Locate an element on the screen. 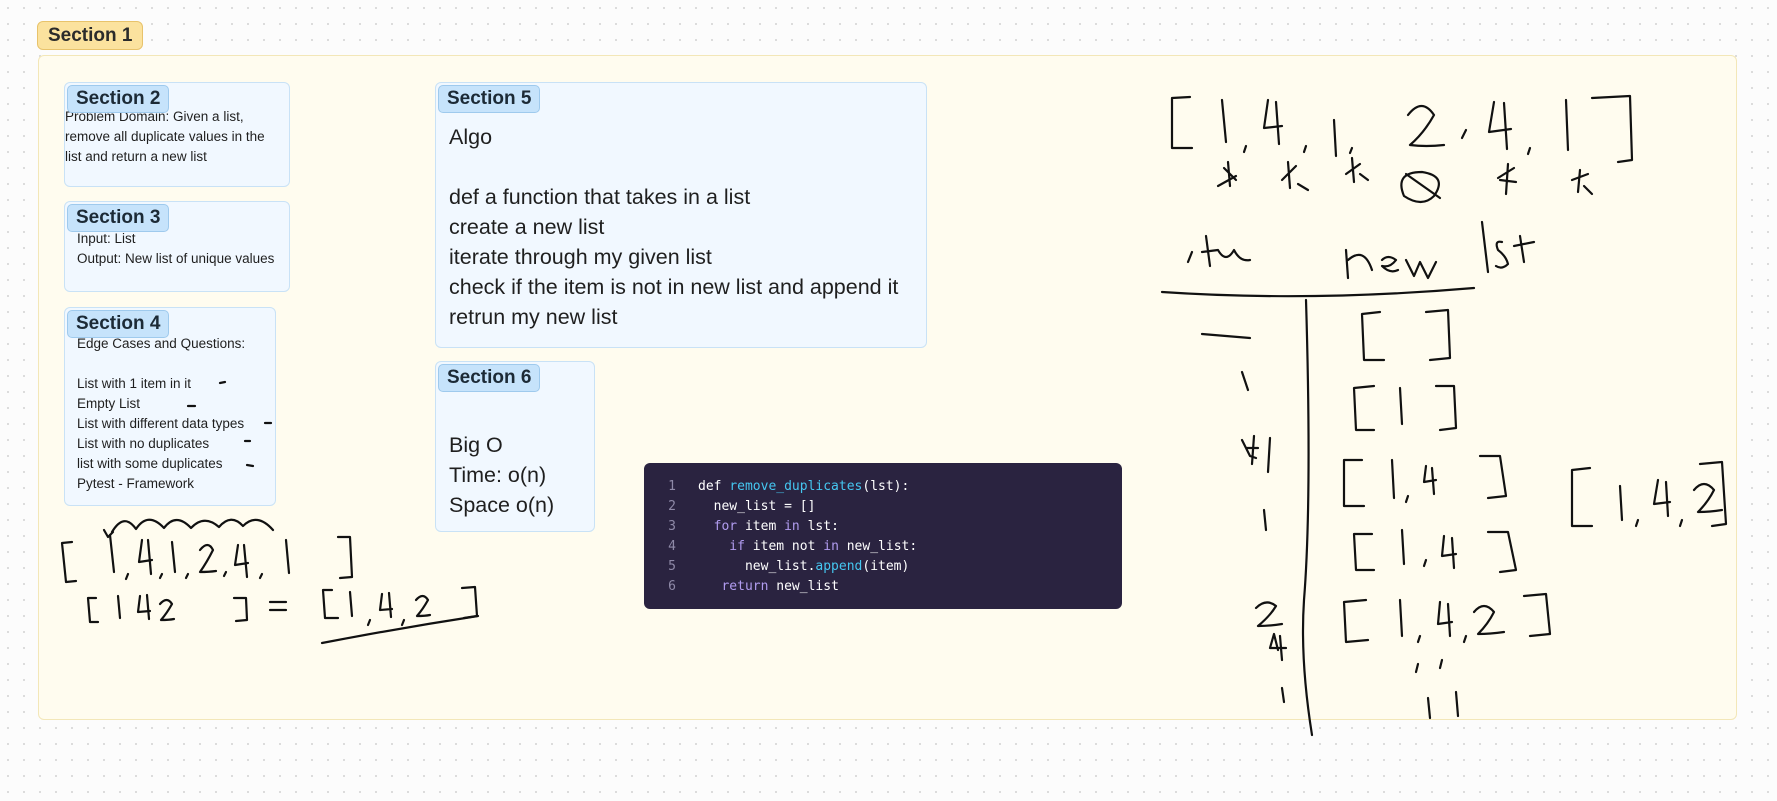 Image resolution: width=1777 pixels, height=801 pixels. code-keyword: if is located at coordinates (721, 546).